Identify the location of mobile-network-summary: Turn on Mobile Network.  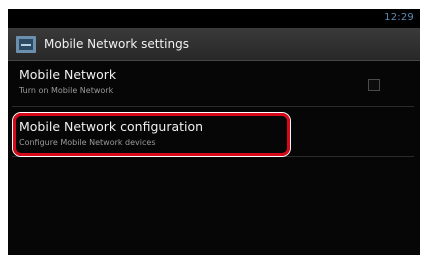
(66, 90).